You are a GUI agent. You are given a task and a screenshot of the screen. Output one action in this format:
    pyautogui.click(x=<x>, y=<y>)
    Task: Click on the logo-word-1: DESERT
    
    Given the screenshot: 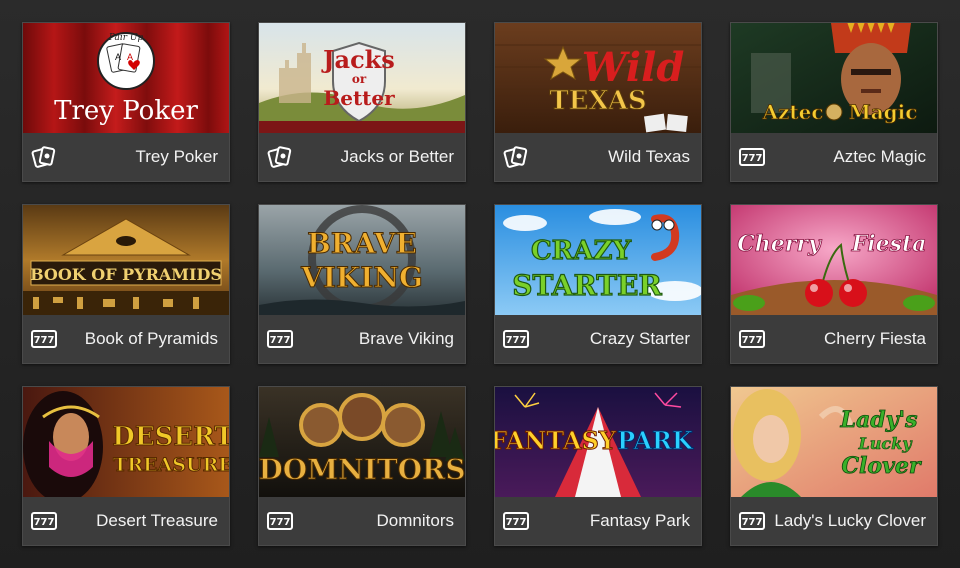 What is the action you would take?
    pyautogui.click(x=170, y=437)
    